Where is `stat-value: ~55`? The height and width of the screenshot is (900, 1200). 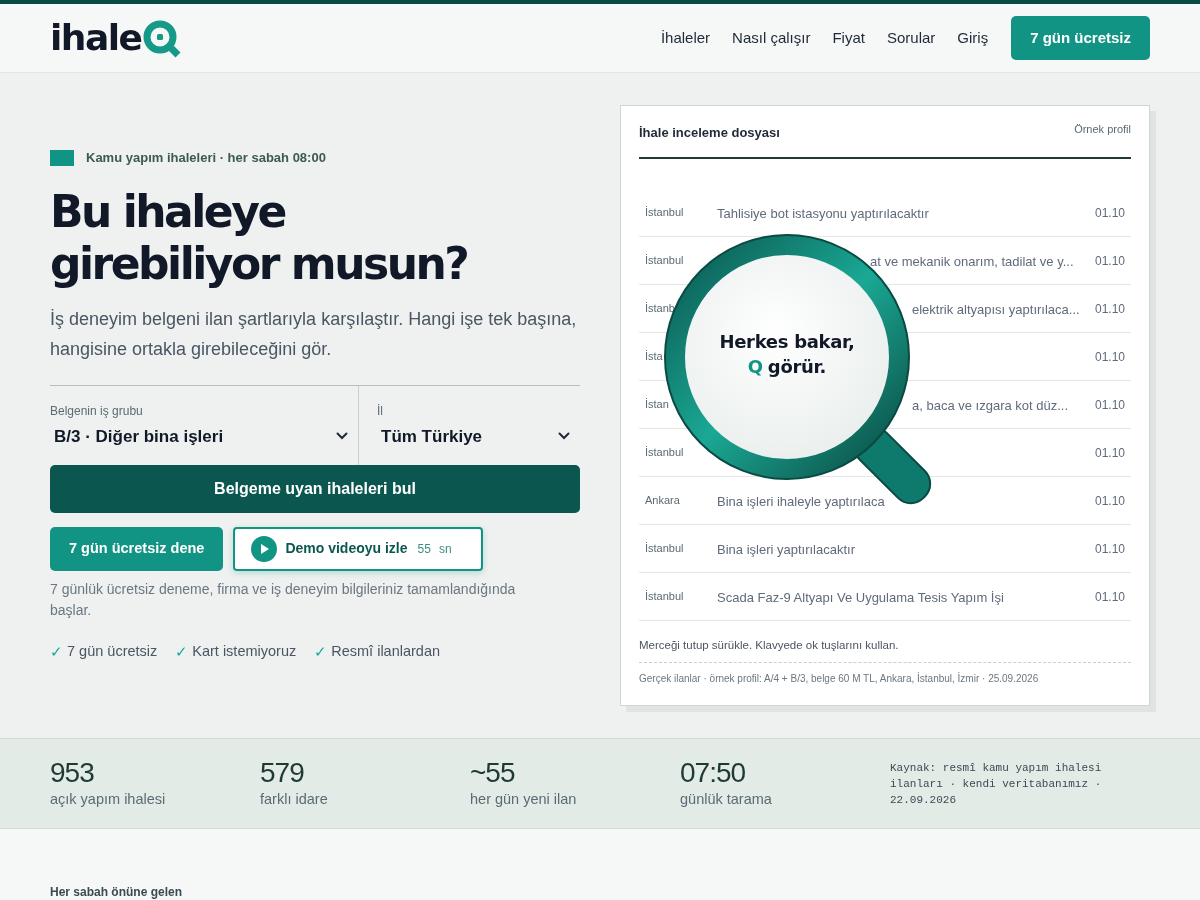 stat-value: ~55 is located at coordinates (493, 772).